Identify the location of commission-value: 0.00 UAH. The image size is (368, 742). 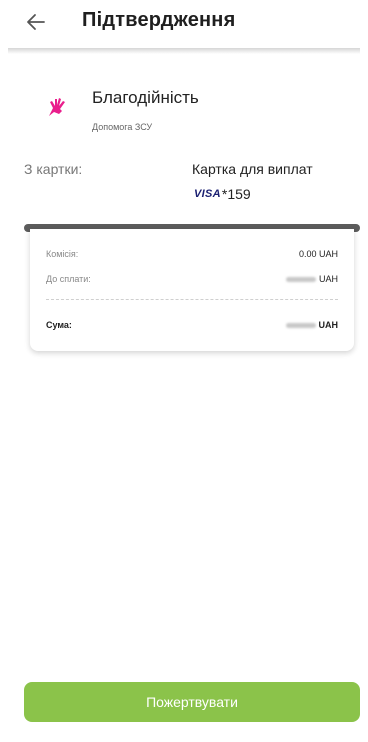
(318, 254).